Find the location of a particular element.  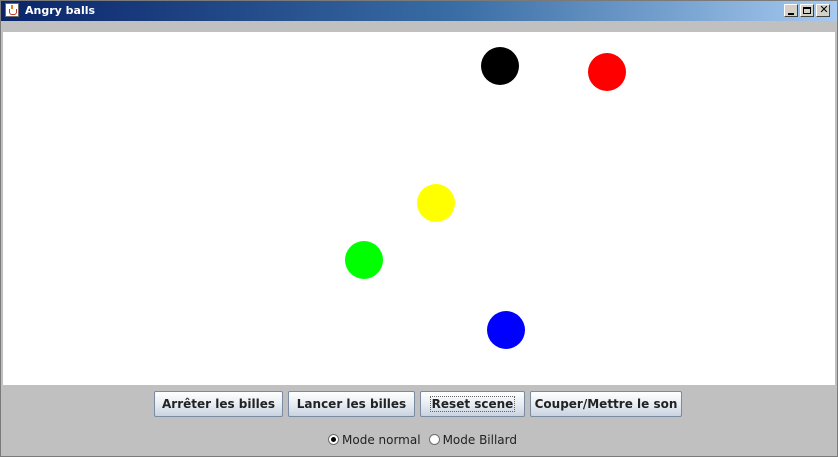

toggle-sound-button: Couper/Mettre le son is located at coordinates (606, 404).